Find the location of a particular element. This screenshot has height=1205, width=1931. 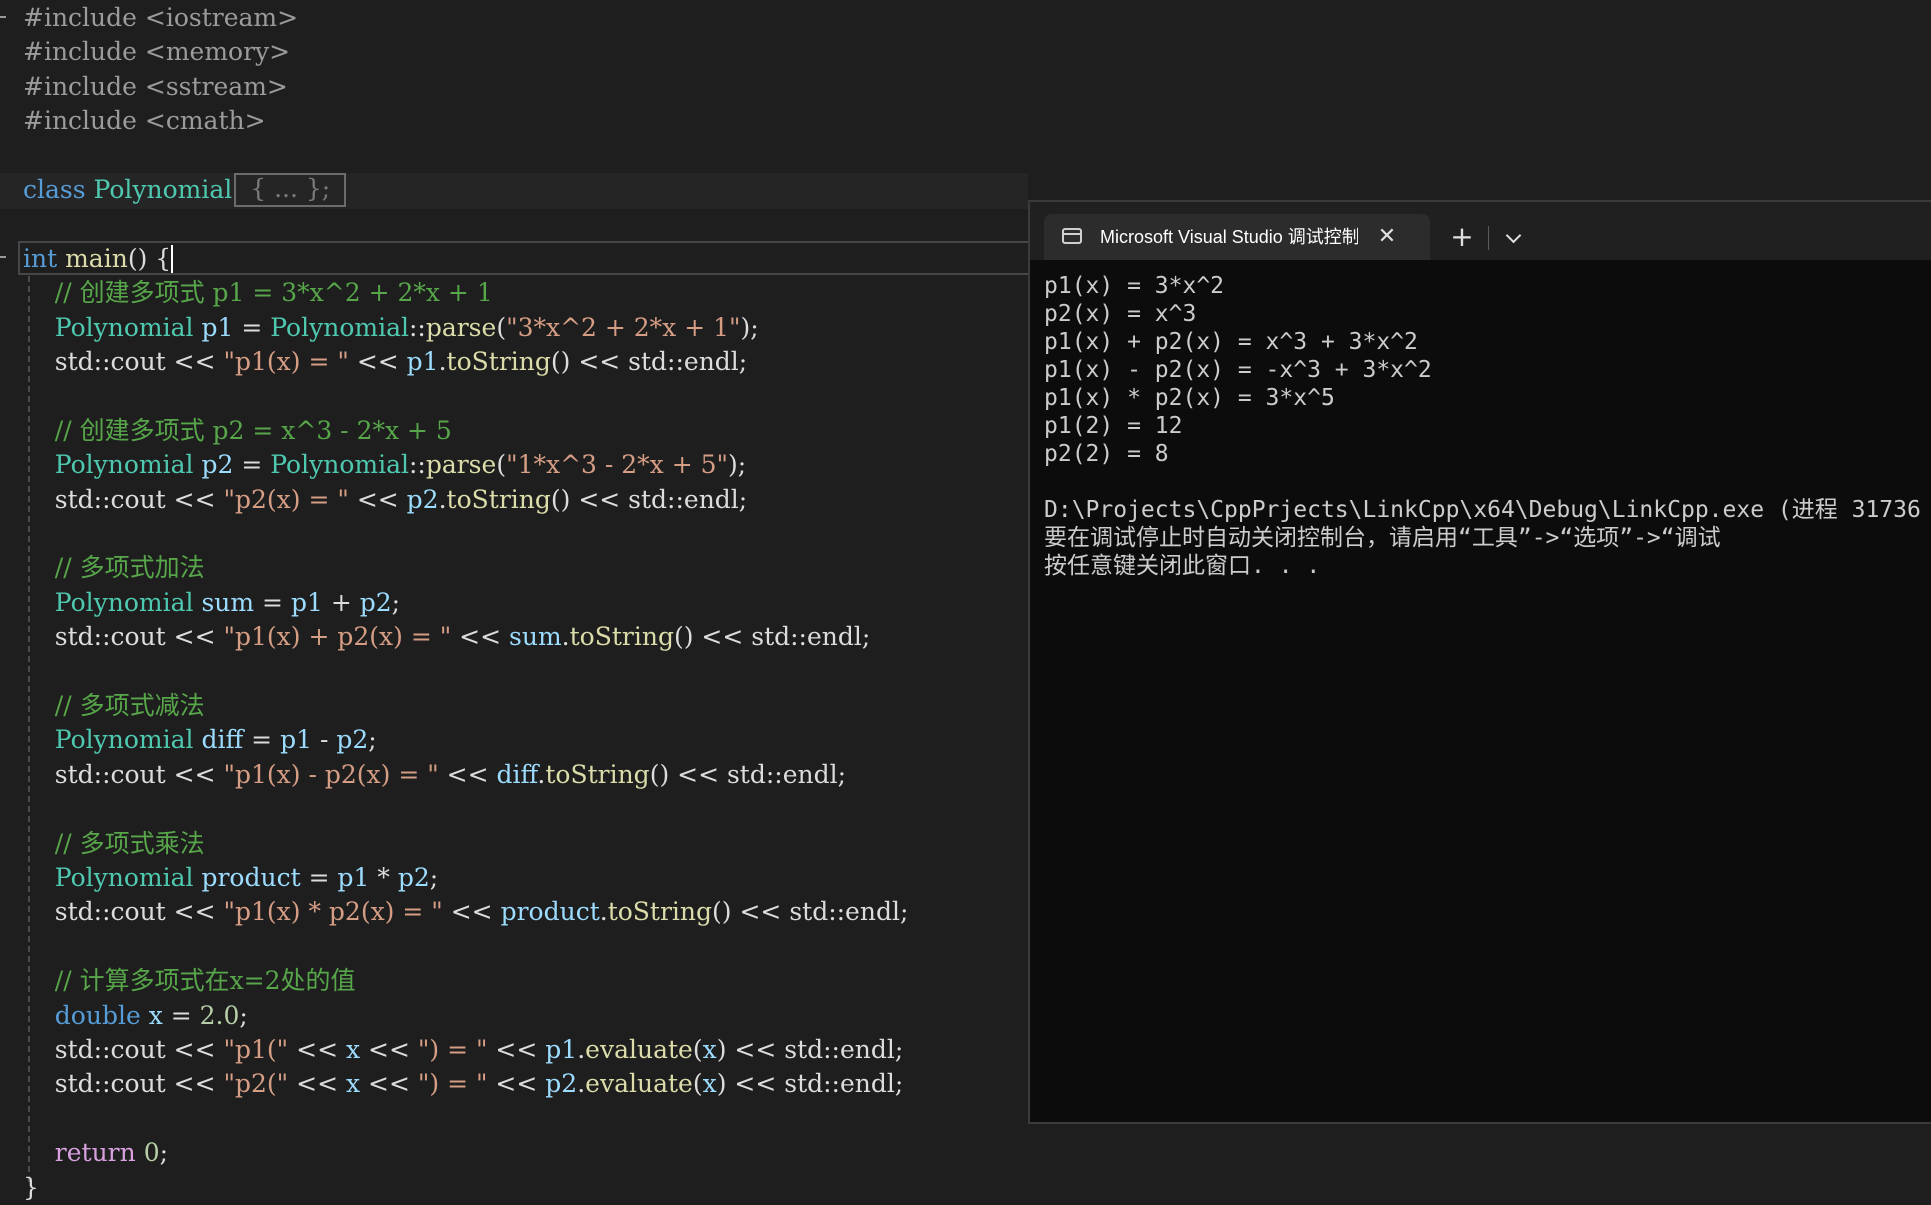

code-line: // 多项式加法 is located at coordinates (114, 568).